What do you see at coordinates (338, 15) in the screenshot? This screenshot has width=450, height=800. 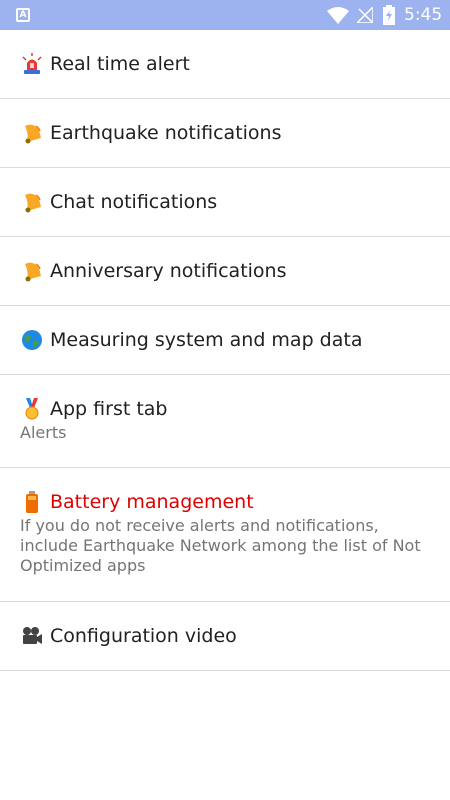 I see `wifi-icon` at bounding box center [338, 15].